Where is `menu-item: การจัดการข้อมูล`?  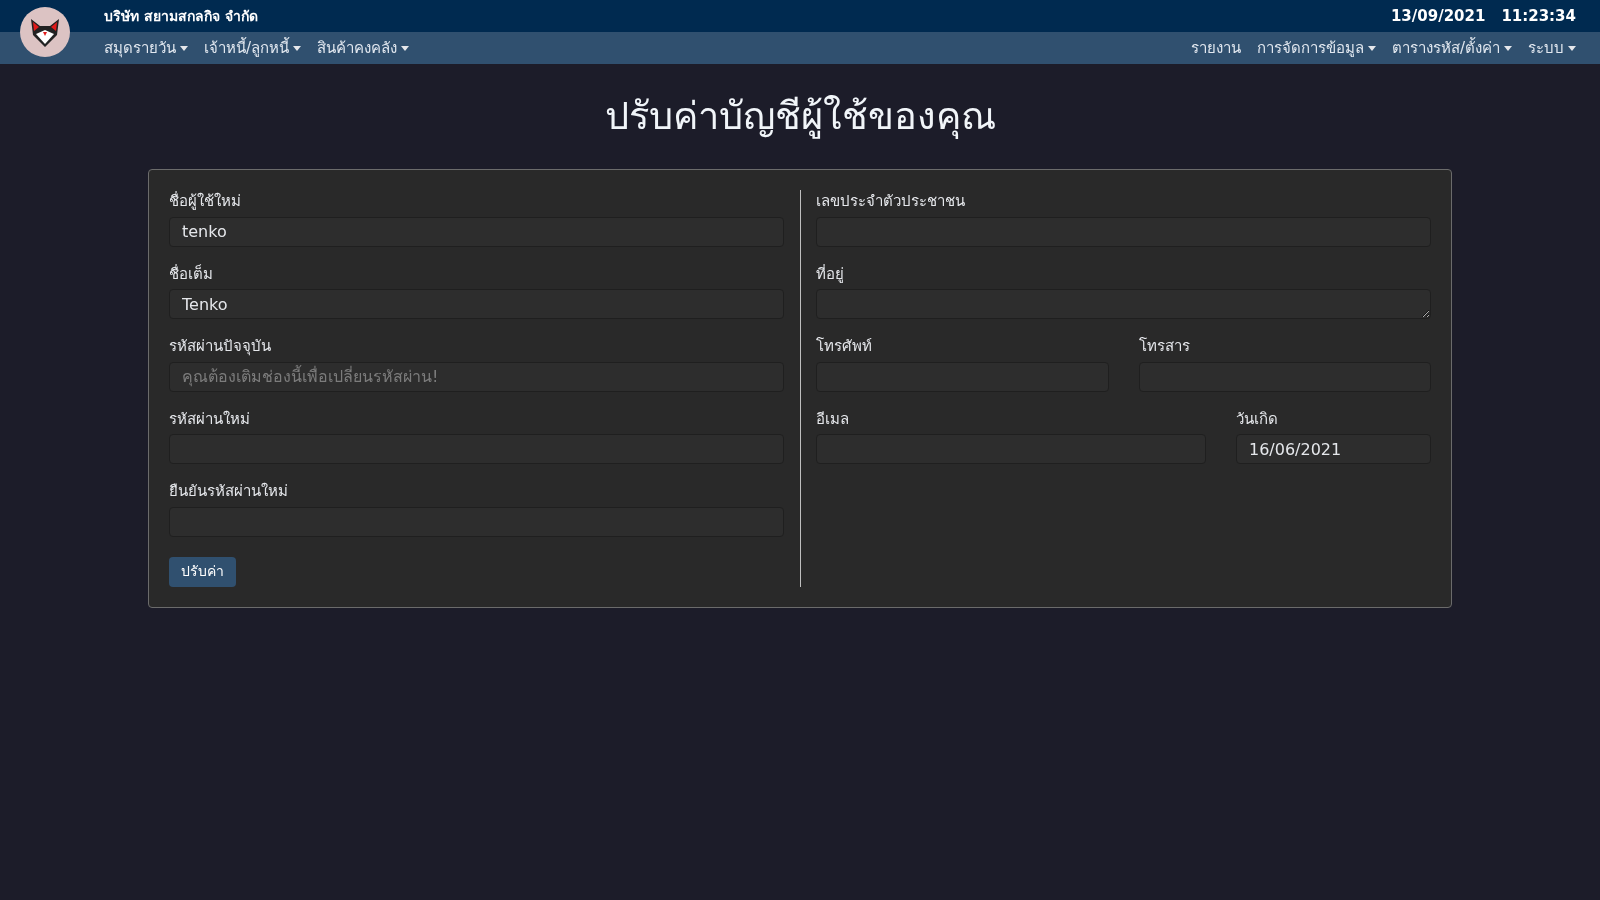 menu-item: การจัดการข้อมูล is located at coordinates (1316, 48).